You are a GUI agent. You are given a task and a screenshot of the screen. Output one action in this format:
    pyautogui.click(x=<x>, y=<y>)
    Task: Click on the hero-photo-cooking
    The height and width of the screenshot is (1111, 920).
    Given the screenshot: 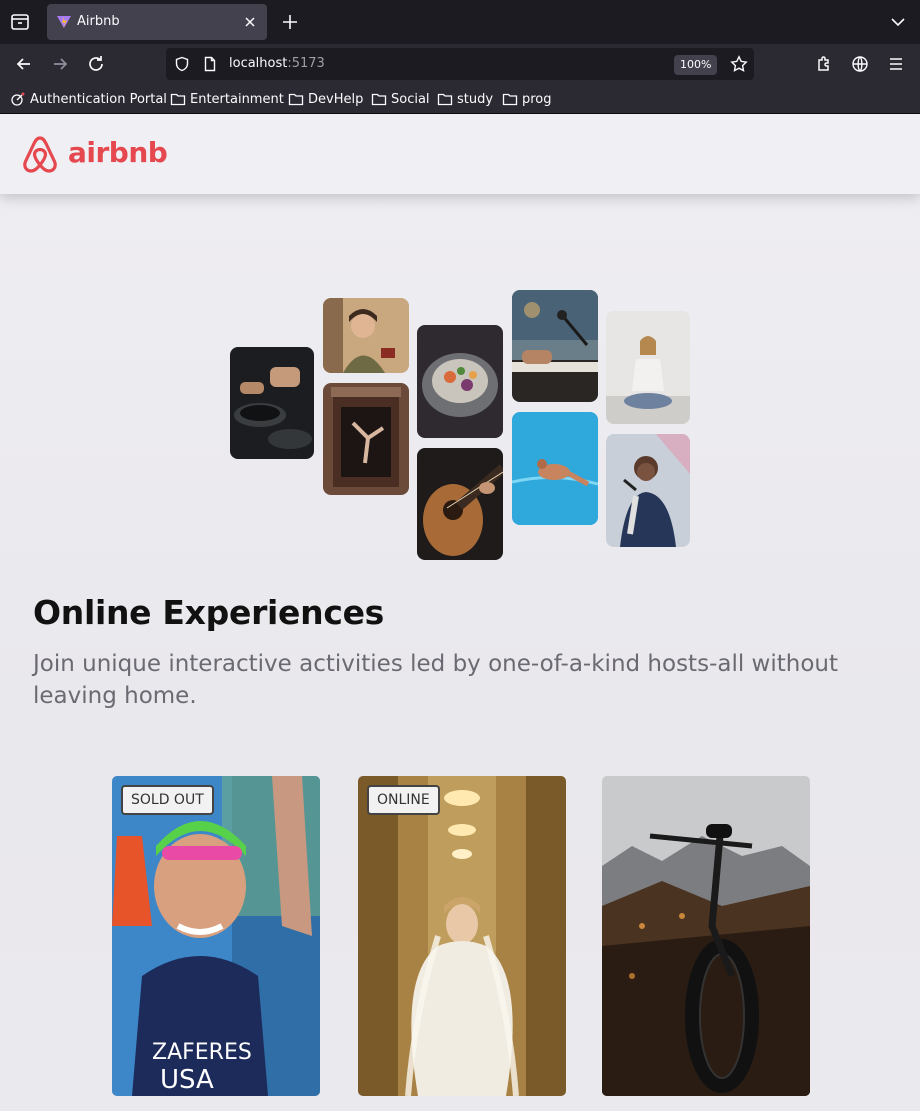 What is the action you would take?
    pyautogui.click(x=272, y=403)
    